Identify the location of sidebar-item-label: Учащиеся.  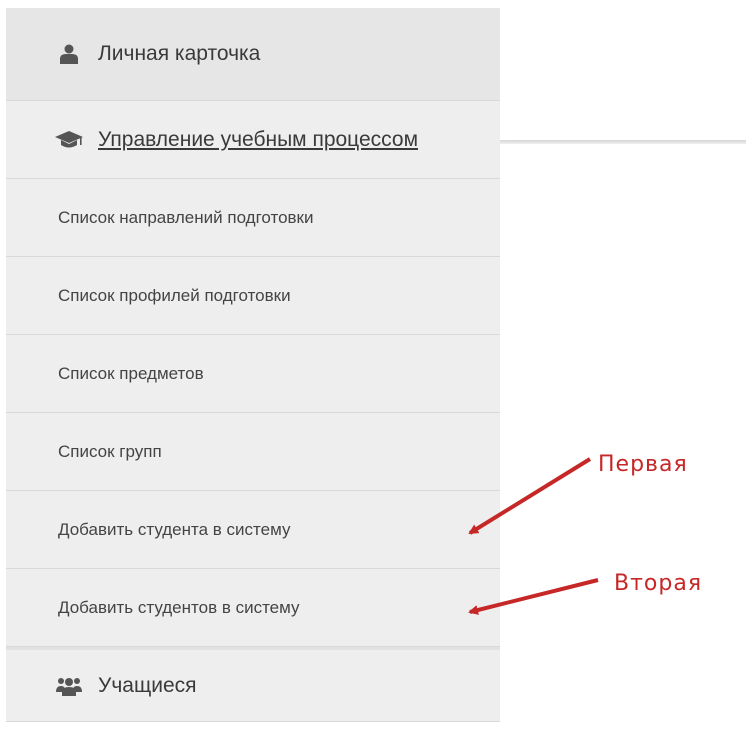
(147, 685).